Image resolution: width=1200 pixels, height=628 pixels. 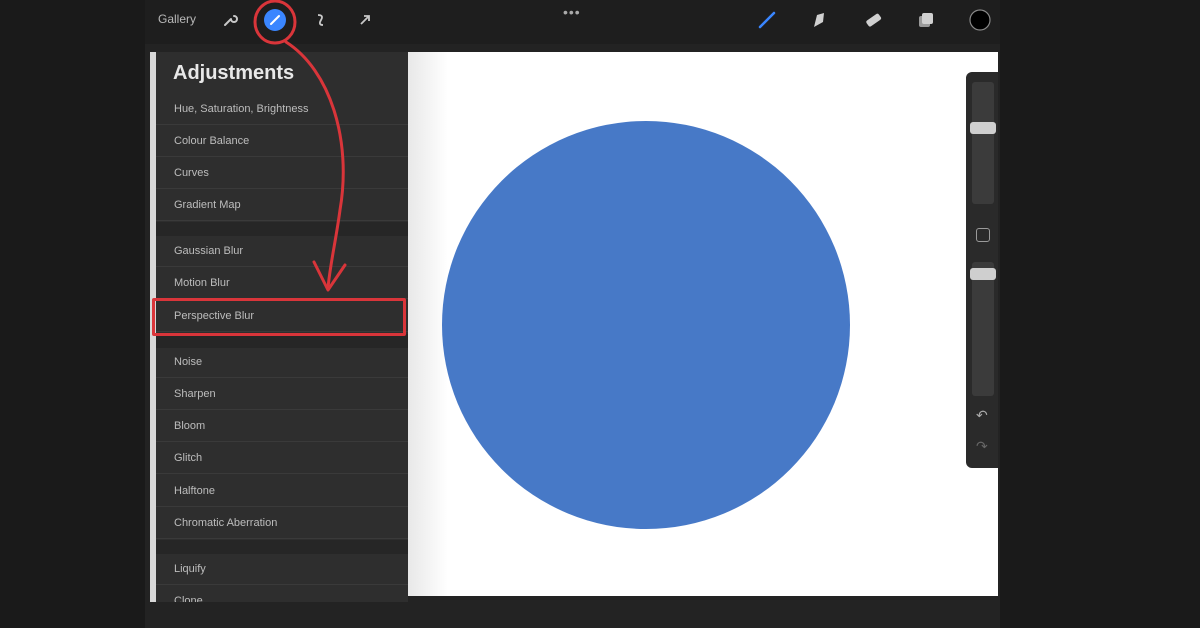 What do you see at coordinates (320, 20) in the screenshot?
I see `selection-icon` at bounding box center [320, 20].